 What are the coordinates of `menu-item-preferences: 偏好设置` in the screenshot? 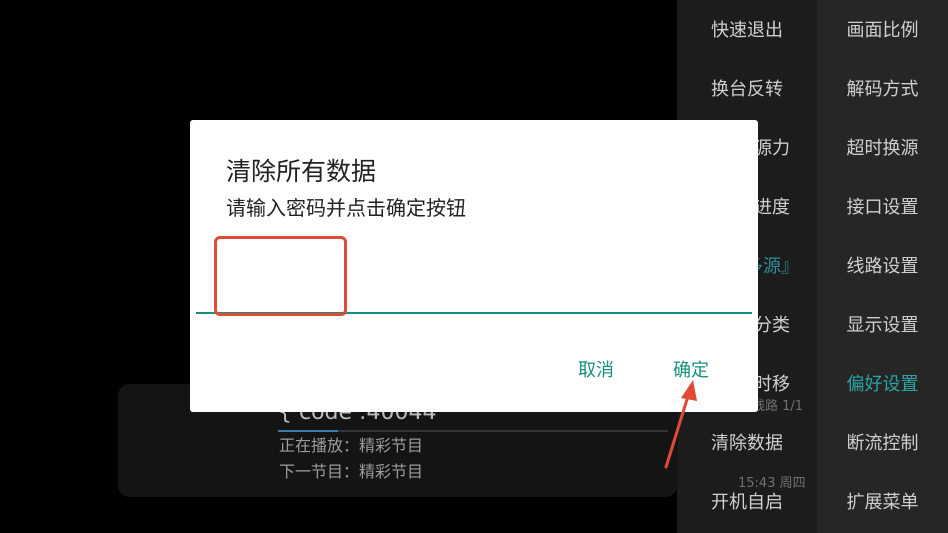 It's located at (882, 384).